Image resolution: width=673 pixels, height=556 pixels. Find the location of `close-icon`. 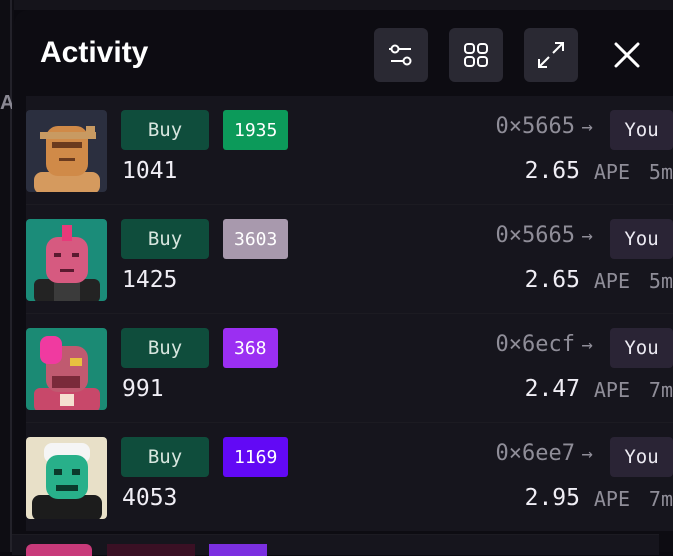

close-icon is located at coordinates (627, 55).